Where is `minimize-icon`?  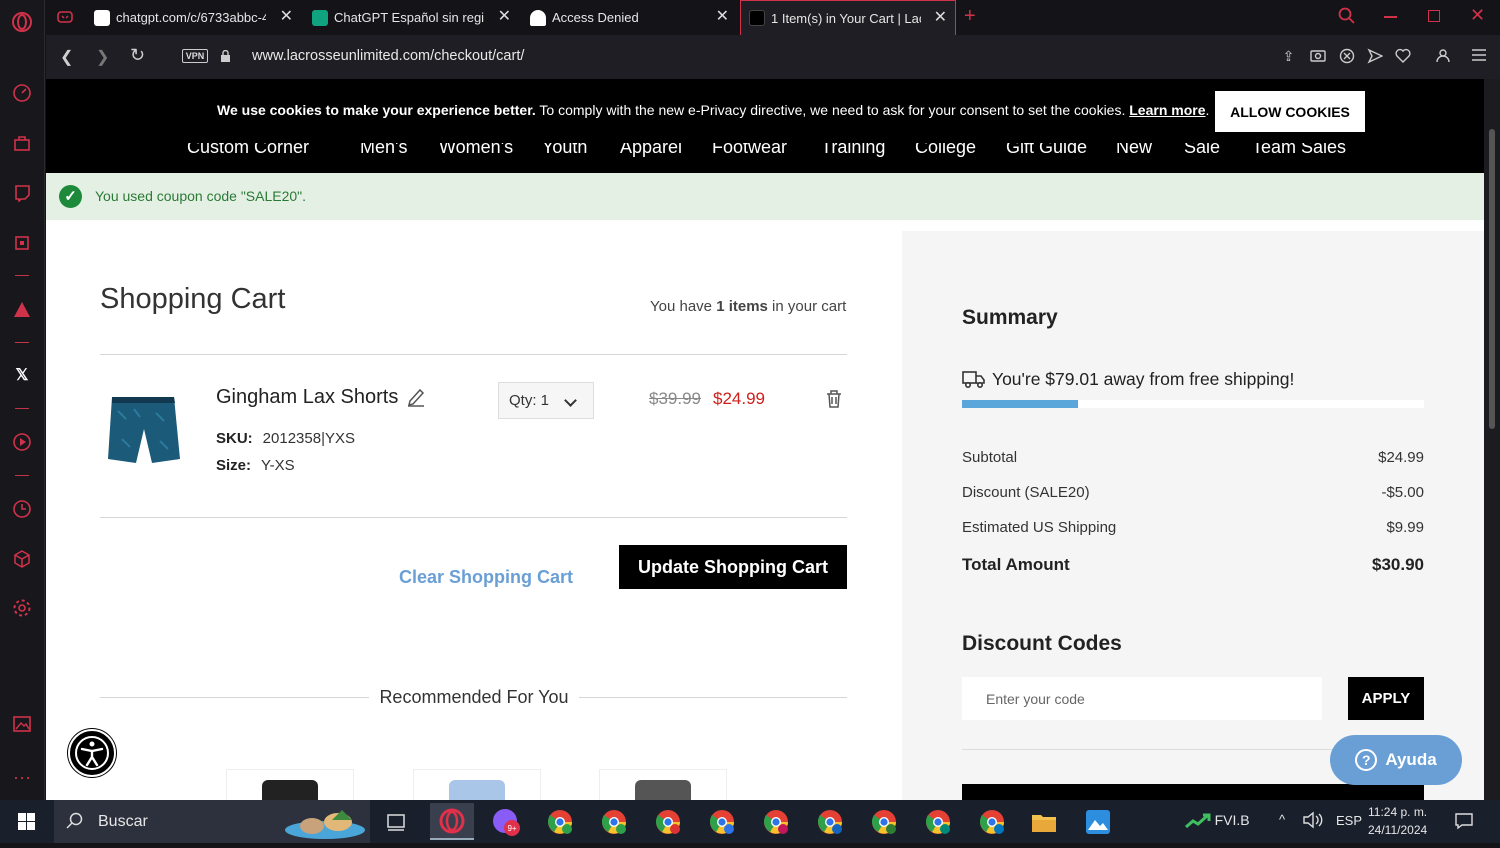
minimize-icon is located at coordinates (1390, 17).